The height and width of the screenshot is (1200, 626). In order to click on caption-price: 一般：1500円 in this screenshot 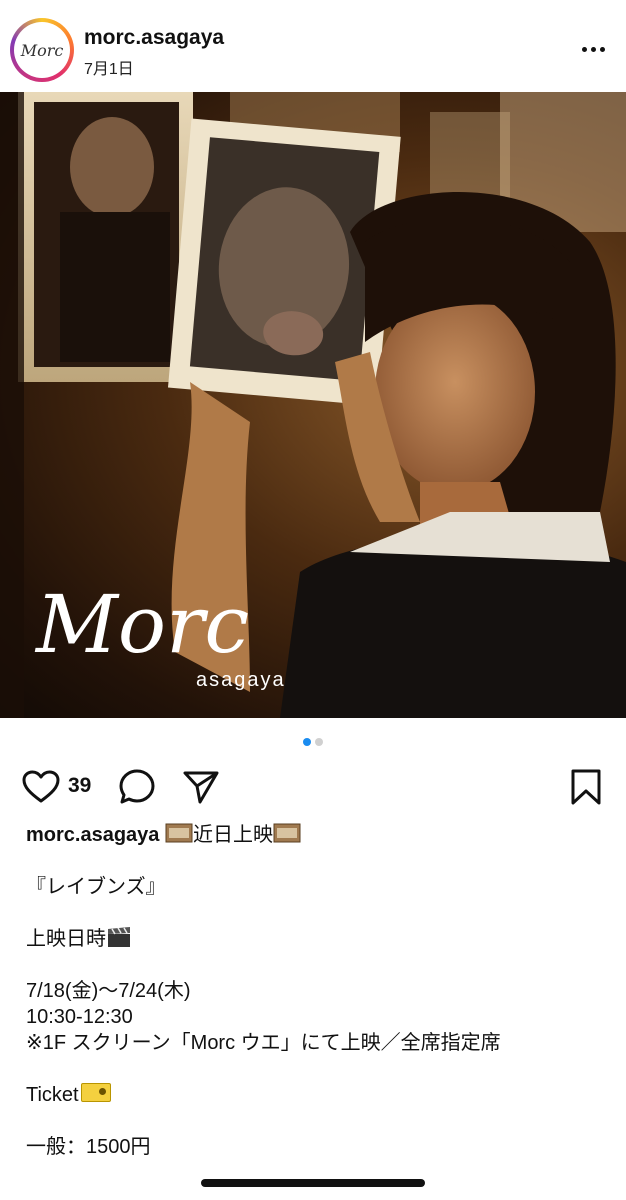, I will do `click(88, 1147)`.